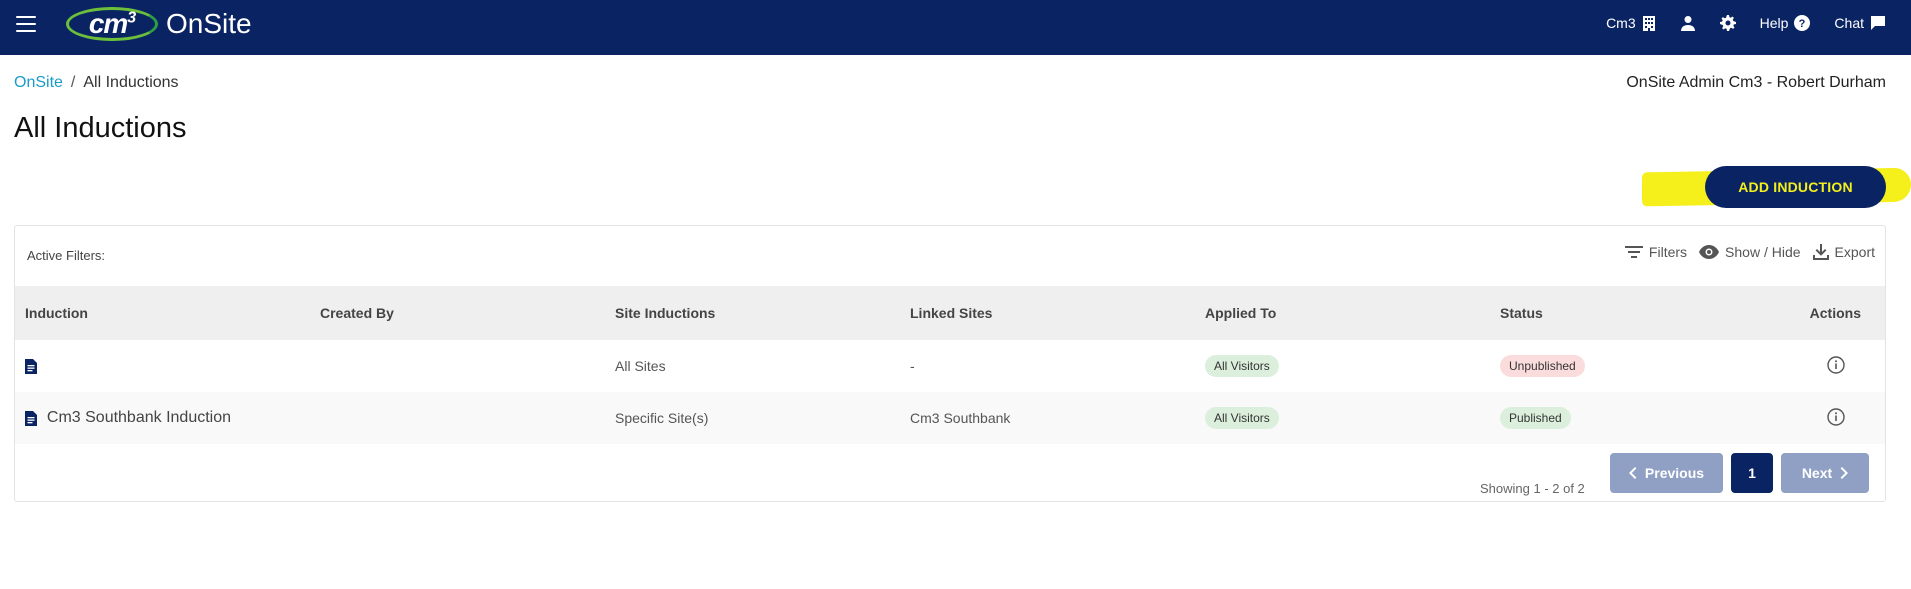  What do you see at coordinates (662, 418) in the screenshot?
I see `site-inductions-cell: Specific Site(s)` at bounding box center [662, 418].